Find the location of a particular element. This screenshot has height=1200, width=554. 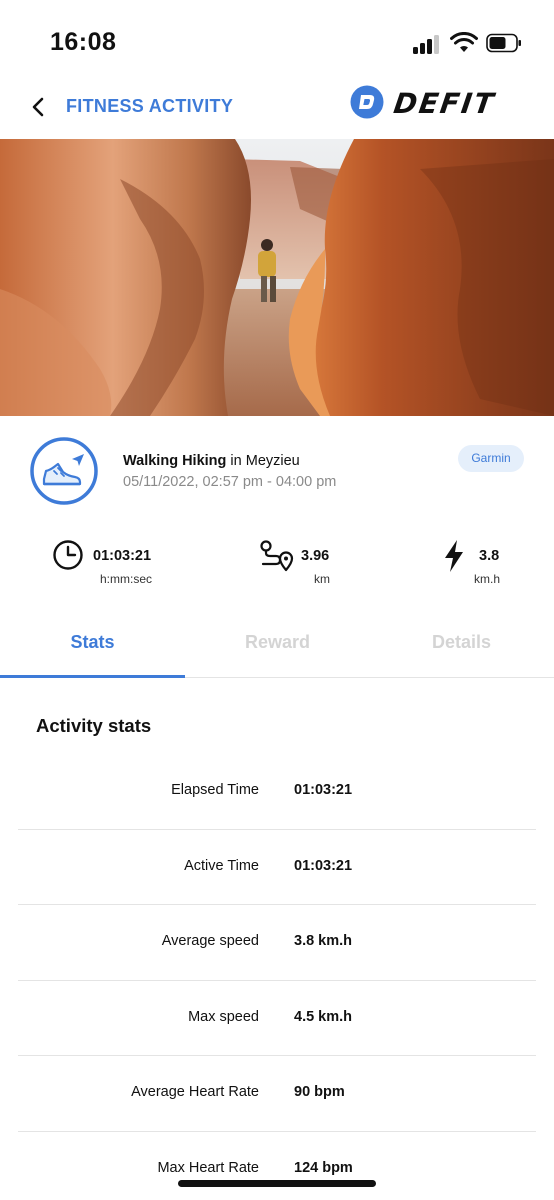

clock-icon is located at coordinates (68, 555).